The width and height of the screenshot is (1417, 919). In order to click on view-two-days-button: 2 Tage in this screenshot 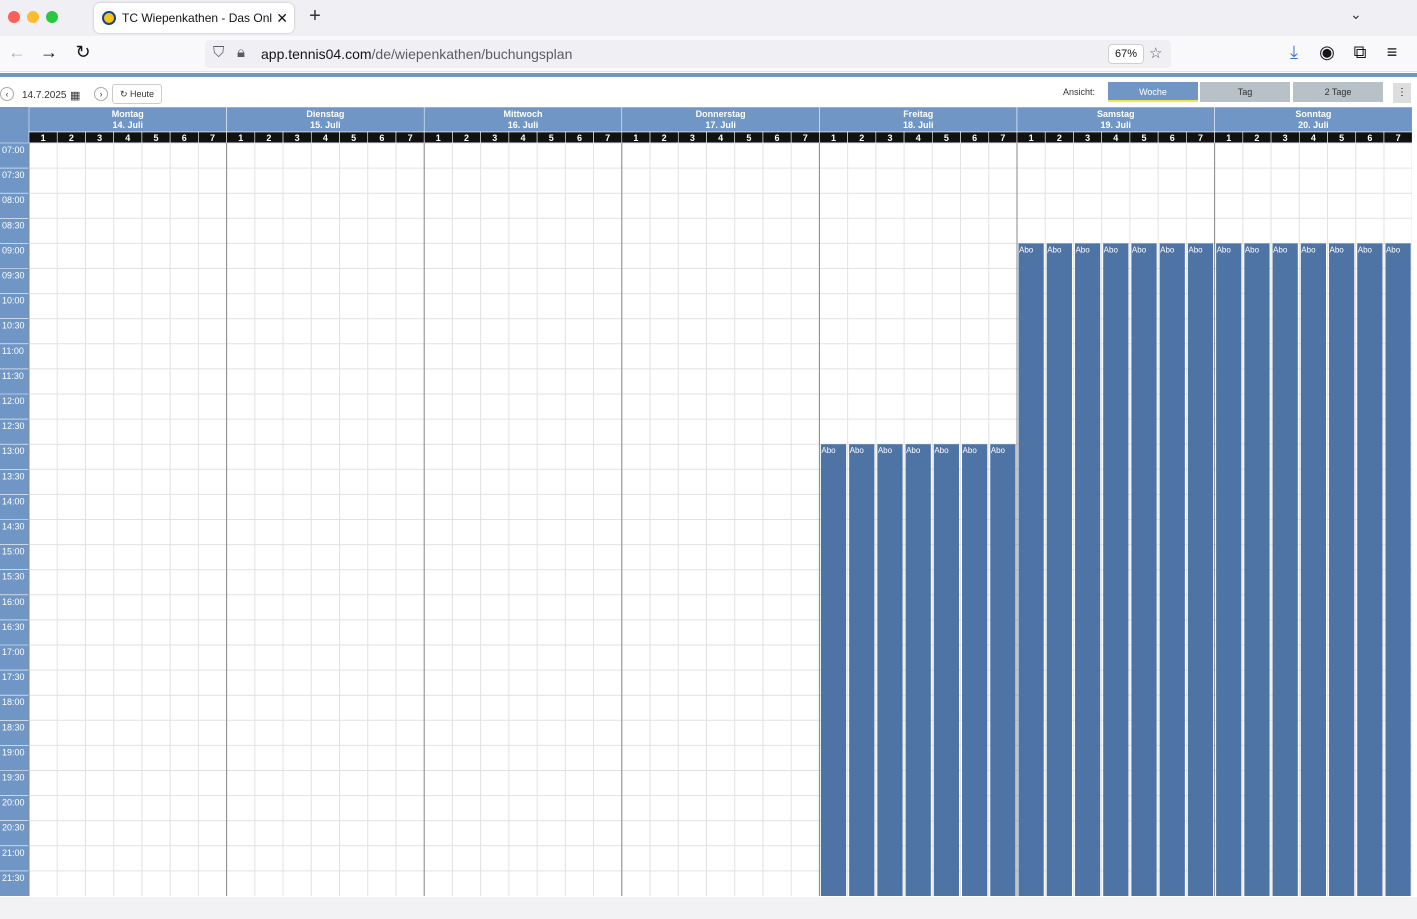, I will do `click(1338, 92)`.